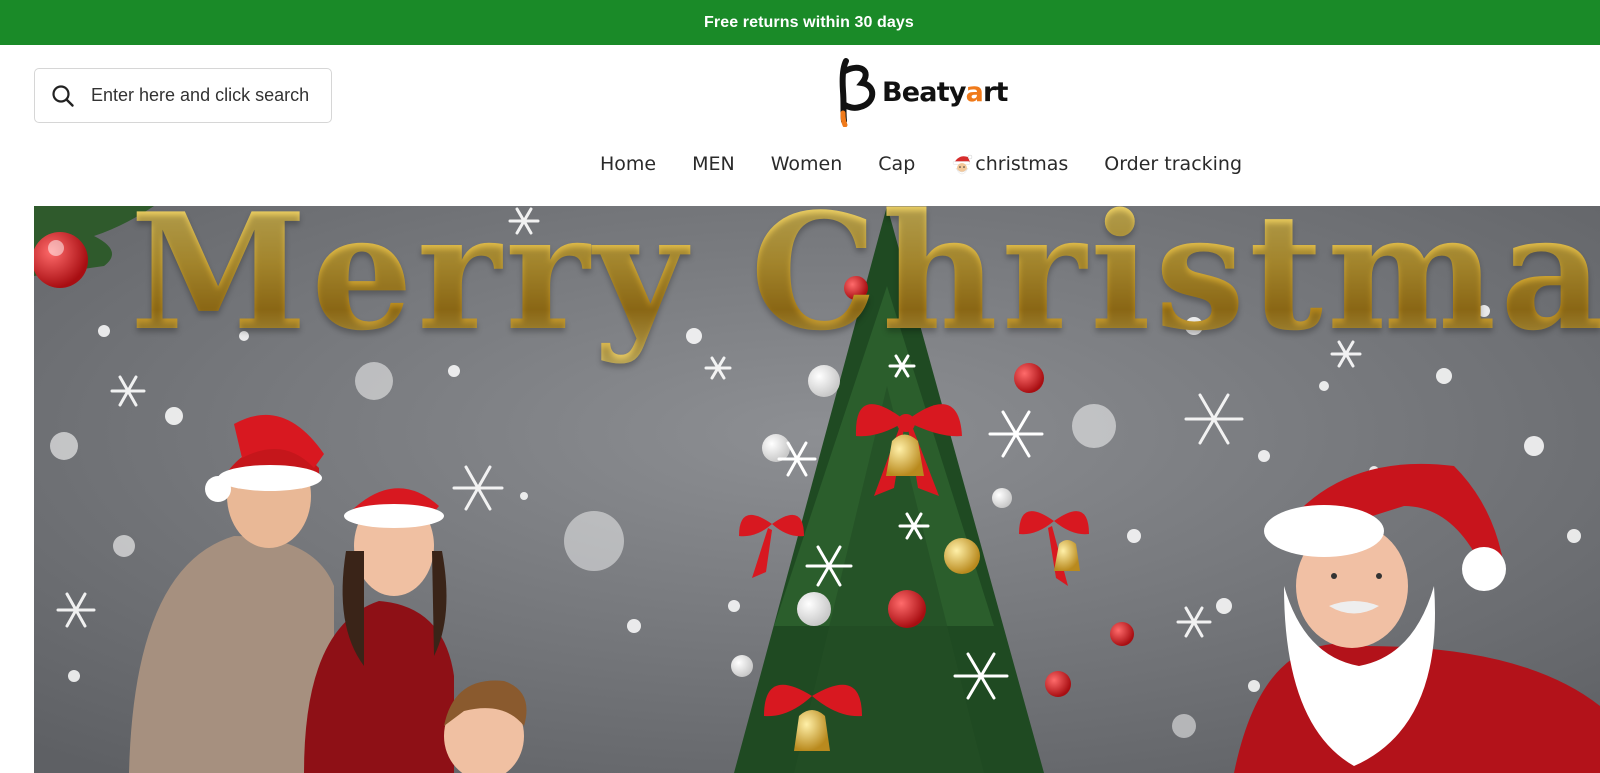 The width and height of the screenshot is (1600, 773). What do you see at coordinates (807, 164) in the screenshot?
I see `nav-item-women: Women` at bounding box center [807, 164].